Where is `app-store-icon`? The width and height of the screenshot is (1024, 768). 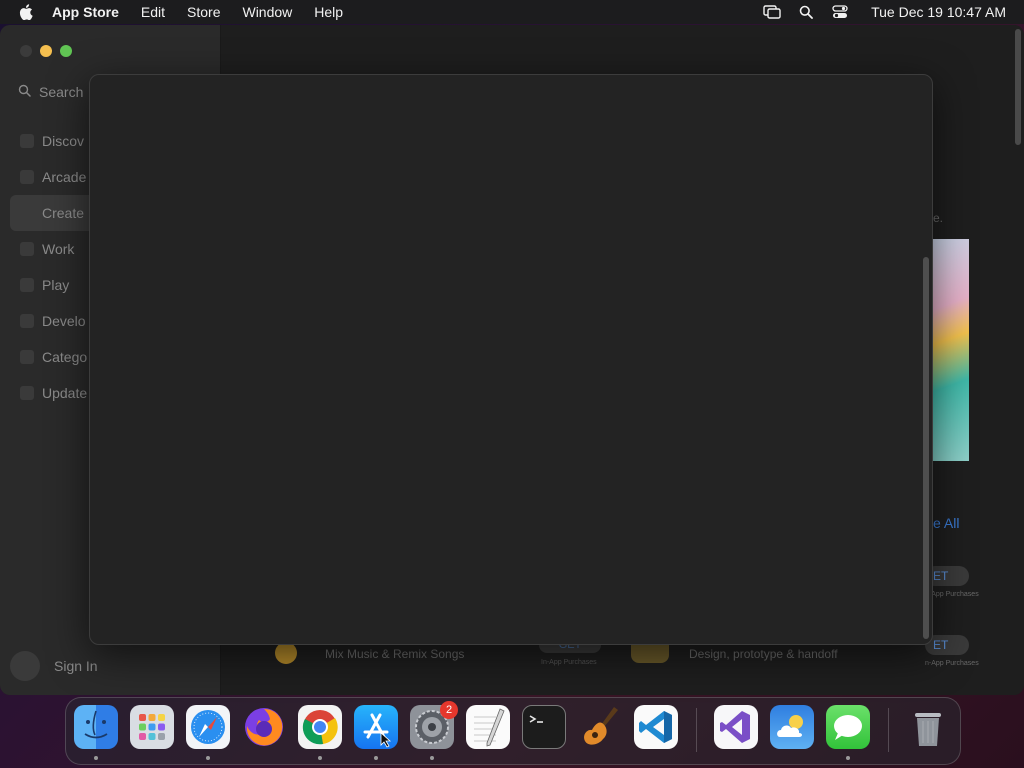 app-store-icon is located at coordinates (376, 727).